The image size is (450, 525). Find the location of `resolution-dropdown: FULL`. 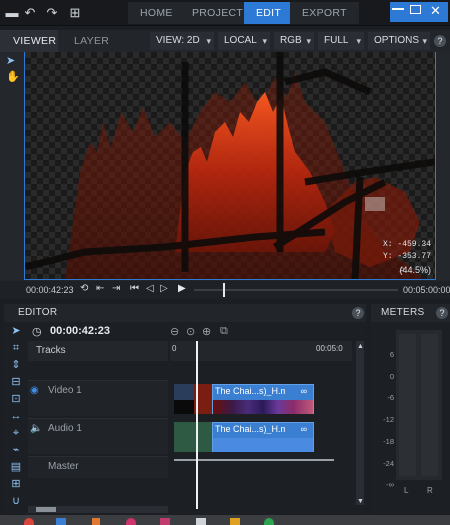

resolution-dropdown: FULL is located at coordinates (341, 41).